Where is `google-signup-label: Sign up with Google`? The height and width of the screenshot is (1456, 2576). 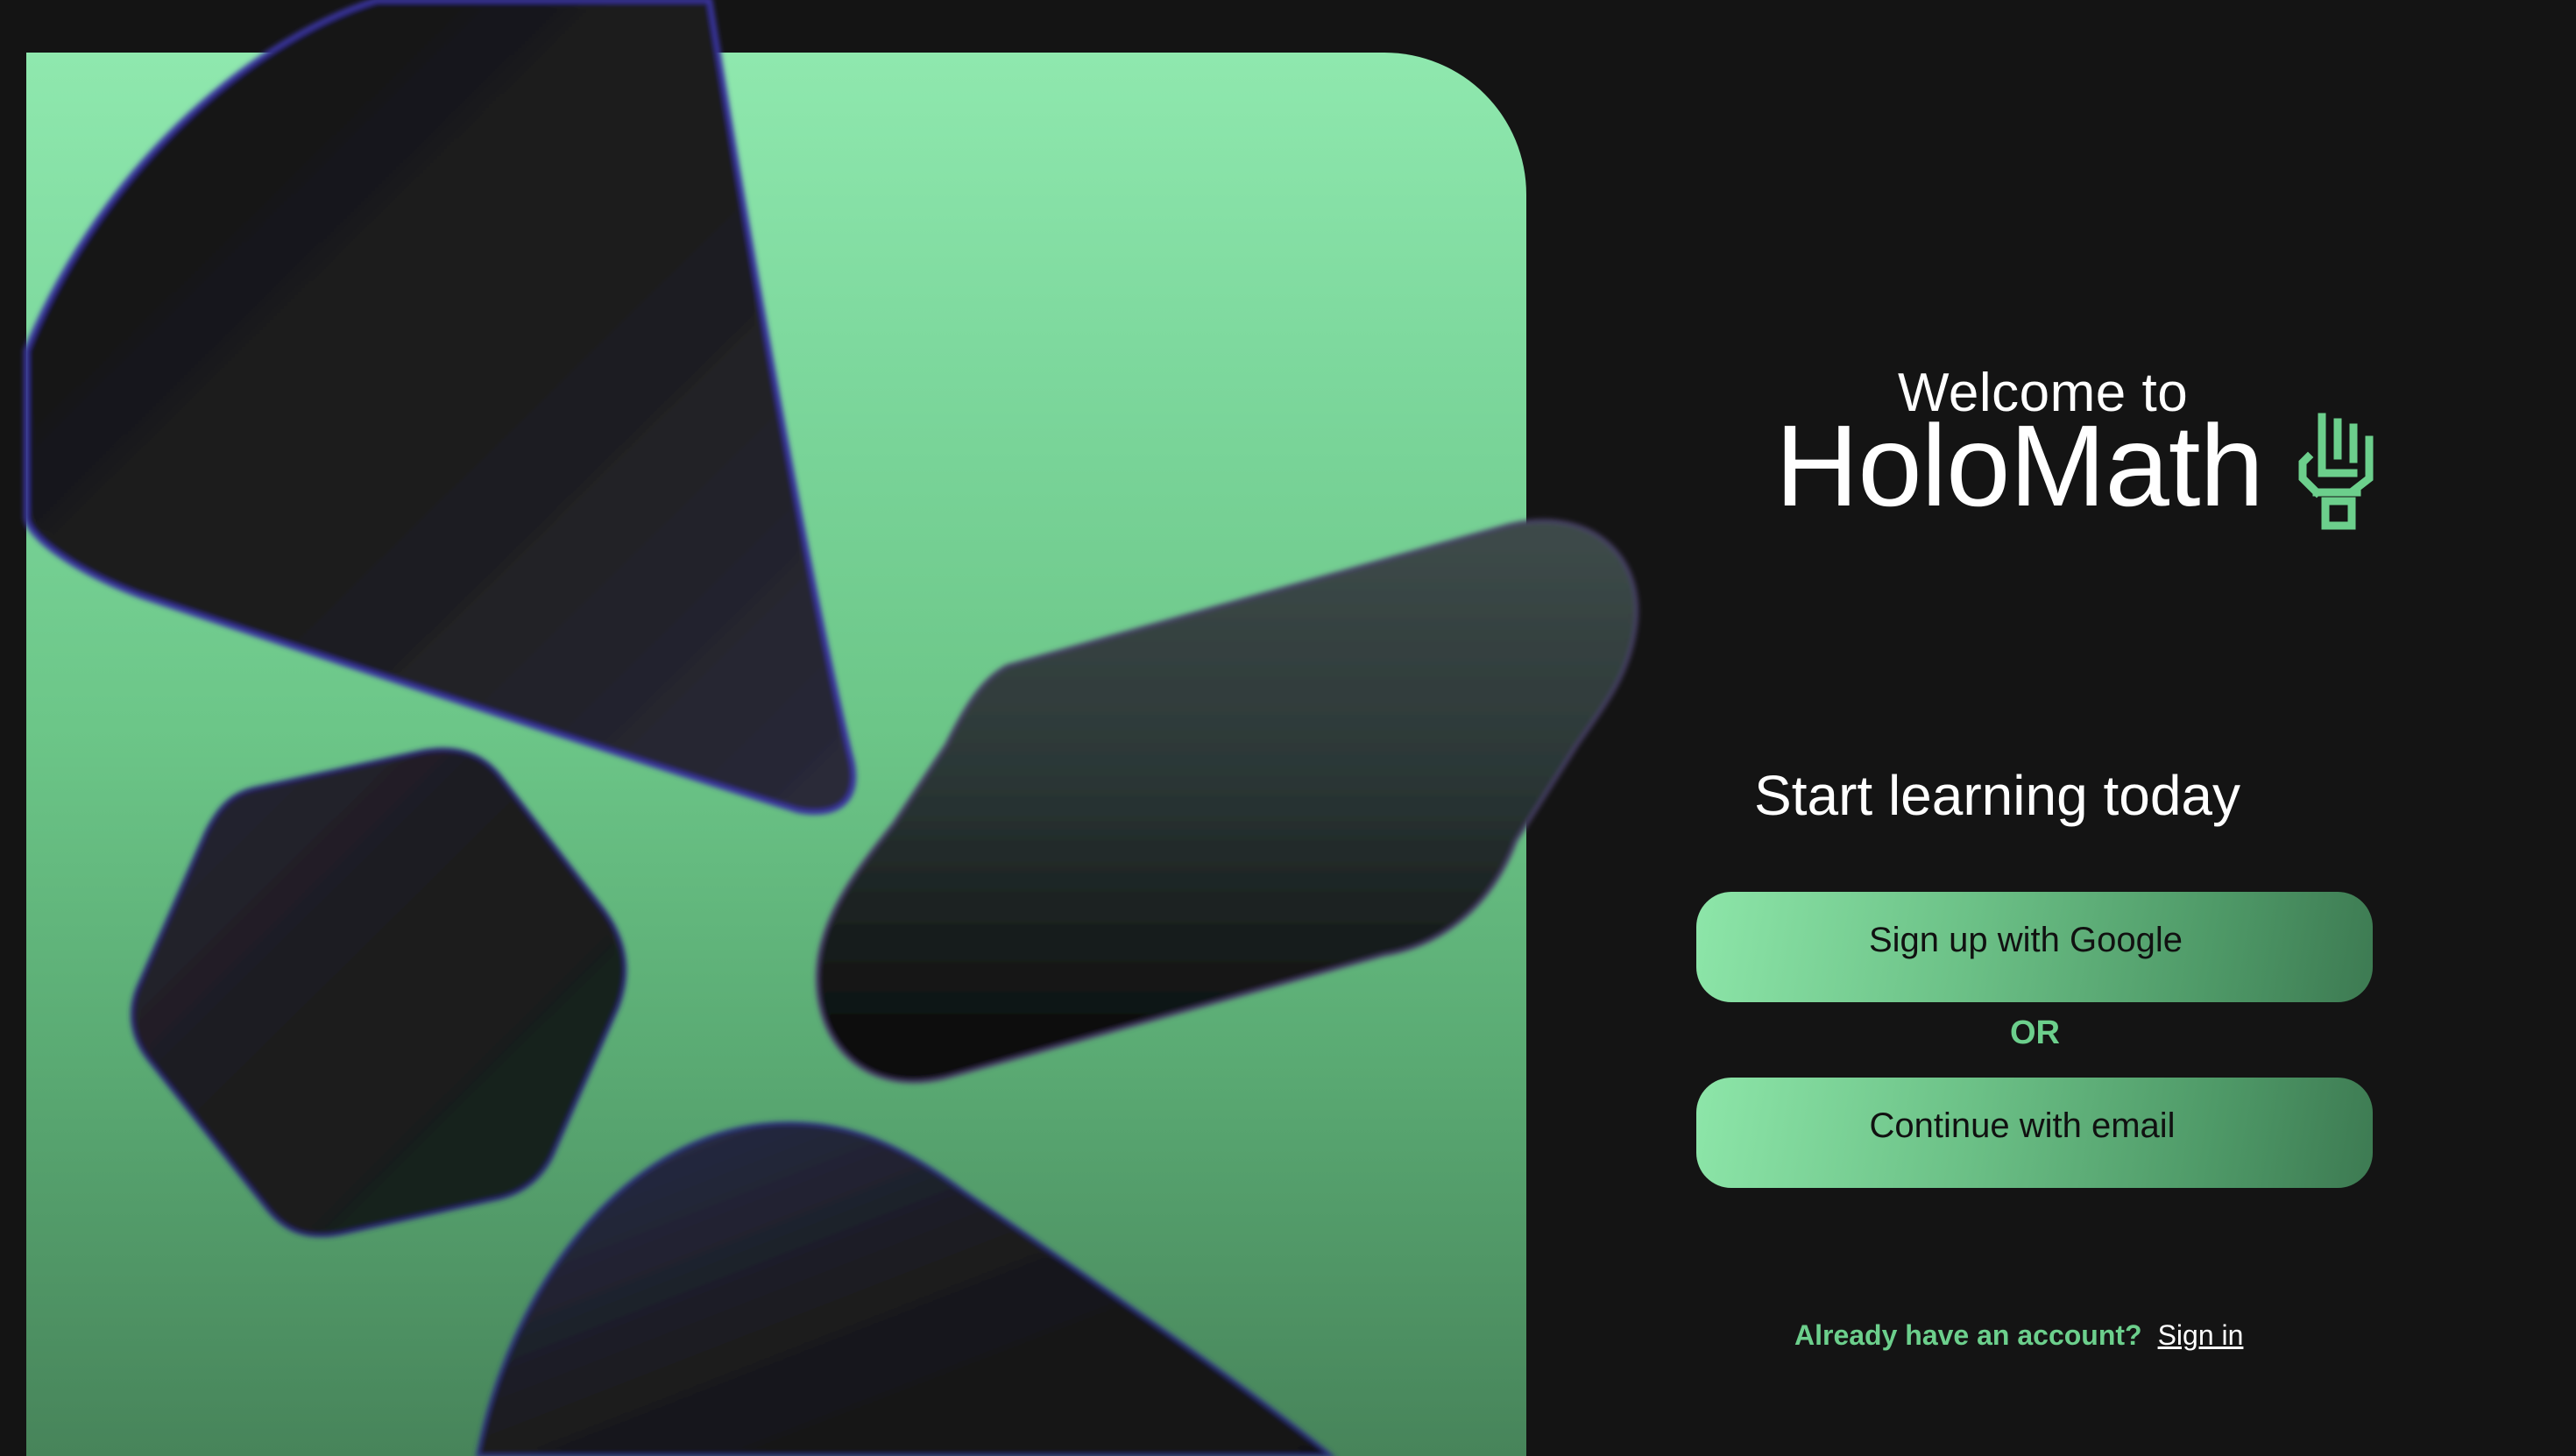 google-signup-label: Sign up with Google is located at coordinates (2025, 939).